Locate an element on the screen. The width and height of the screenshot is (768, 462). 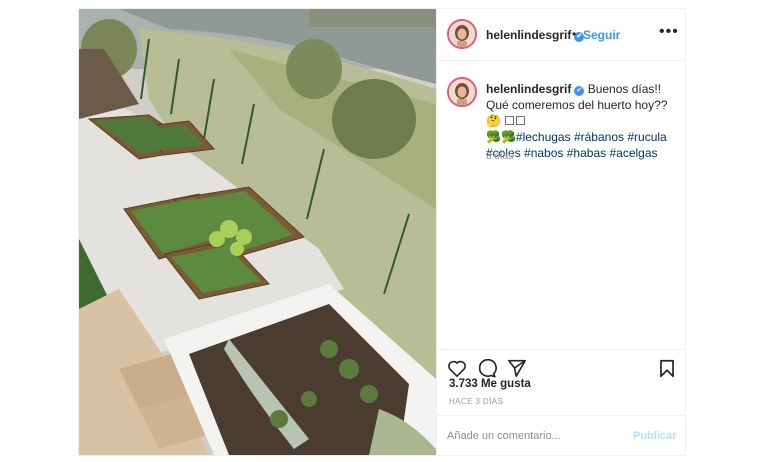
post-header: helenlindesgrif ✔ • Seguir ••• is located at coordinates (561, 35).